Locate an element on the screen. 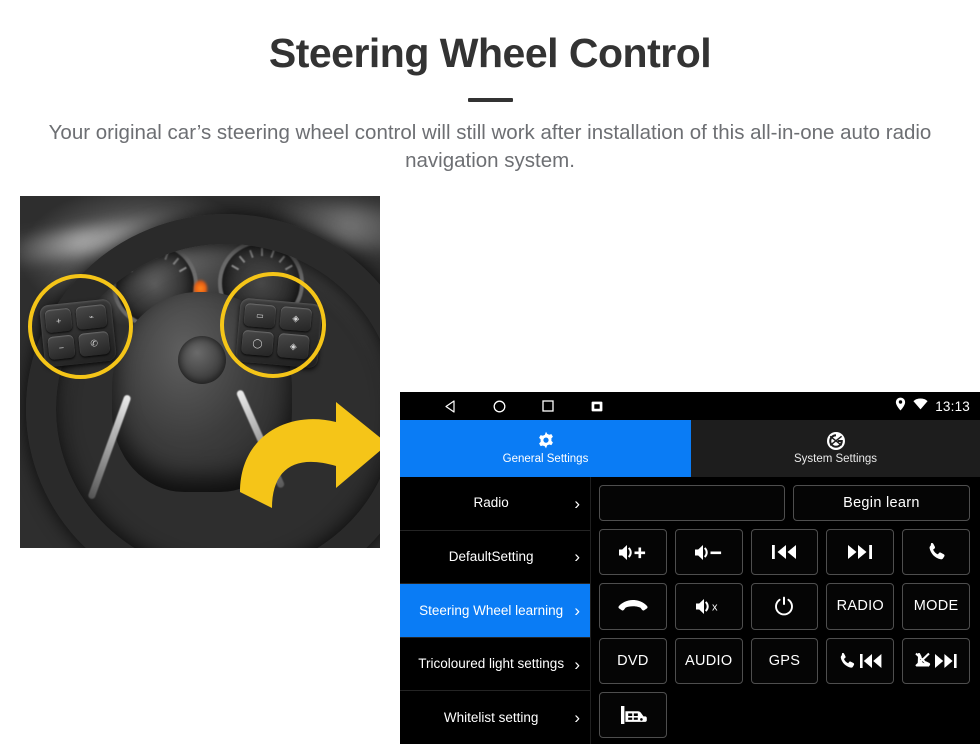 The height and width of the screenshot is (744, 980). key-previous-track is located at coordinates (784, 552).